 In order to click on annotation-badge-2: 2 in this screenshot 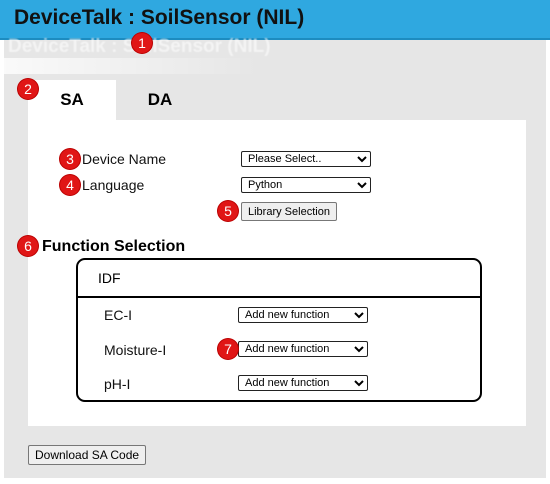, I will do `click(28, 89)`.